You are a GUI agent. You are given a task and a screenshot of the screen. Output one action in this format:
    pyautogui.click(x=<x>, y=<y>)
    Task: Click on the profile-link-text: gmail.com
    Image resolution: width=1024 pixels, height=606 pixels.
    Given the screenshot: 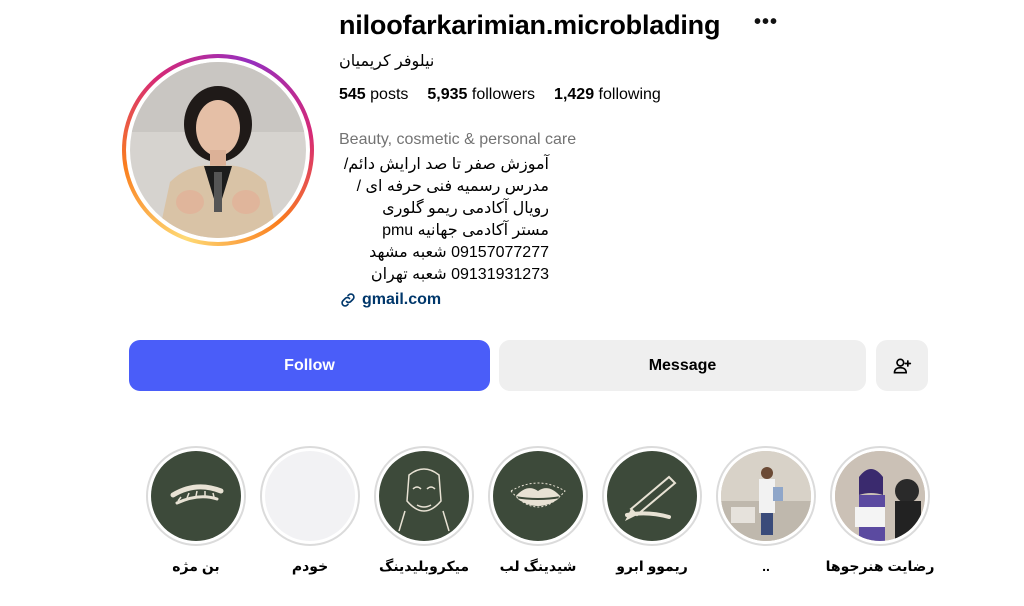 What is the action you would take?
    pyautogui.click(x=402, y=299)
    